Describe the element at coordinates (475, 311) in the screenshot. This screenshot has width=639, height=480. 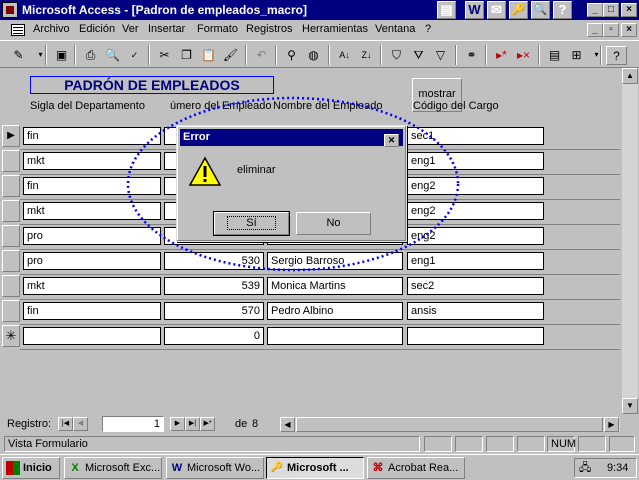
I see `cell-role-code: ansis` at that location.